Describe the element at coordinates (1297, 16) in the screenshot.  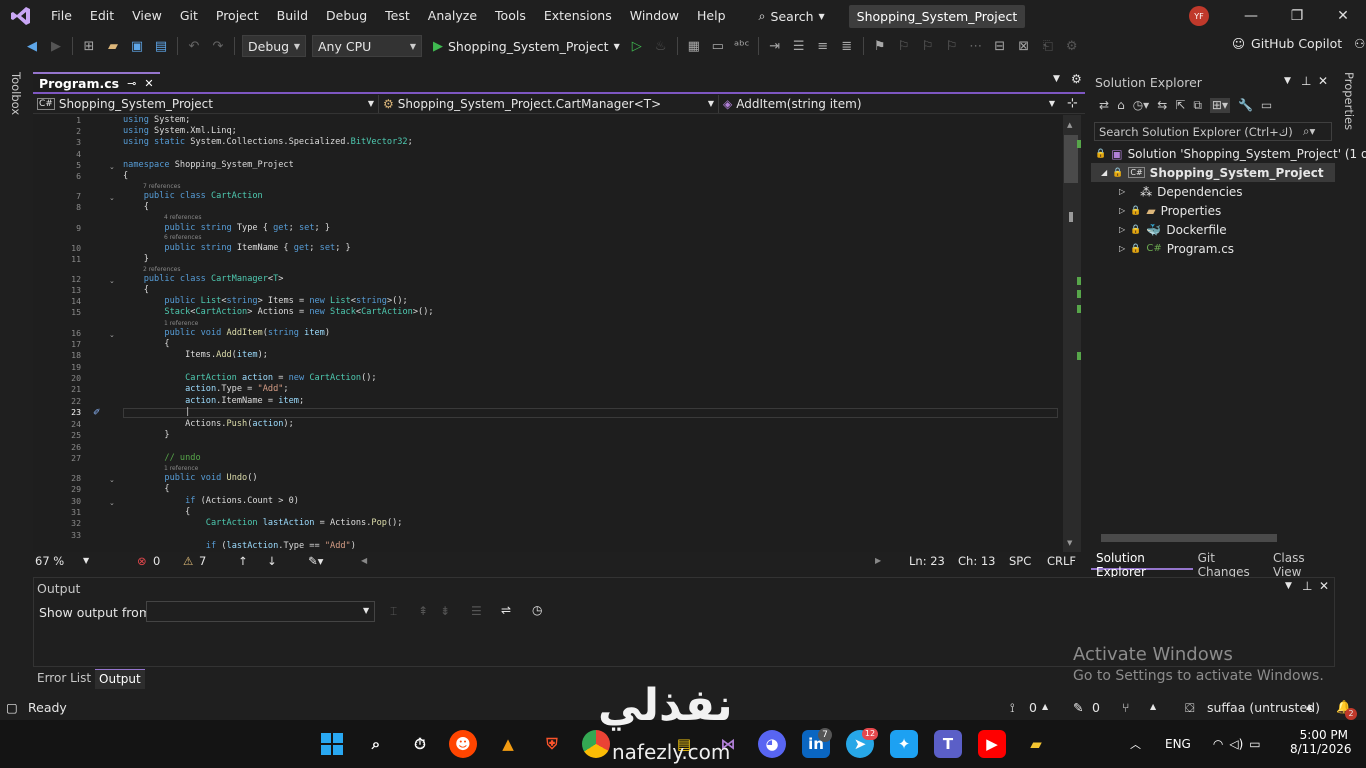
I see `maximize-button: ❐` at that location.